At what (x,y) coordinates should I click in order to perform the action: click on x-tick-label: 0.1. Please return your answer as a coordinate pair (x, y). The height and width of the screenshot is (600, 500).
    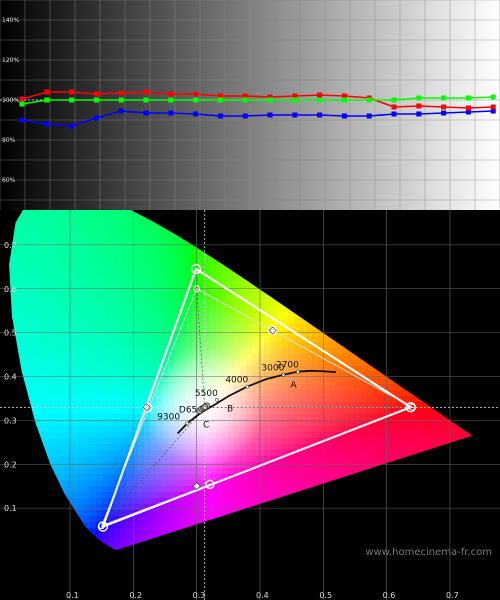
    Looking at the image, I should click on (72, 595).